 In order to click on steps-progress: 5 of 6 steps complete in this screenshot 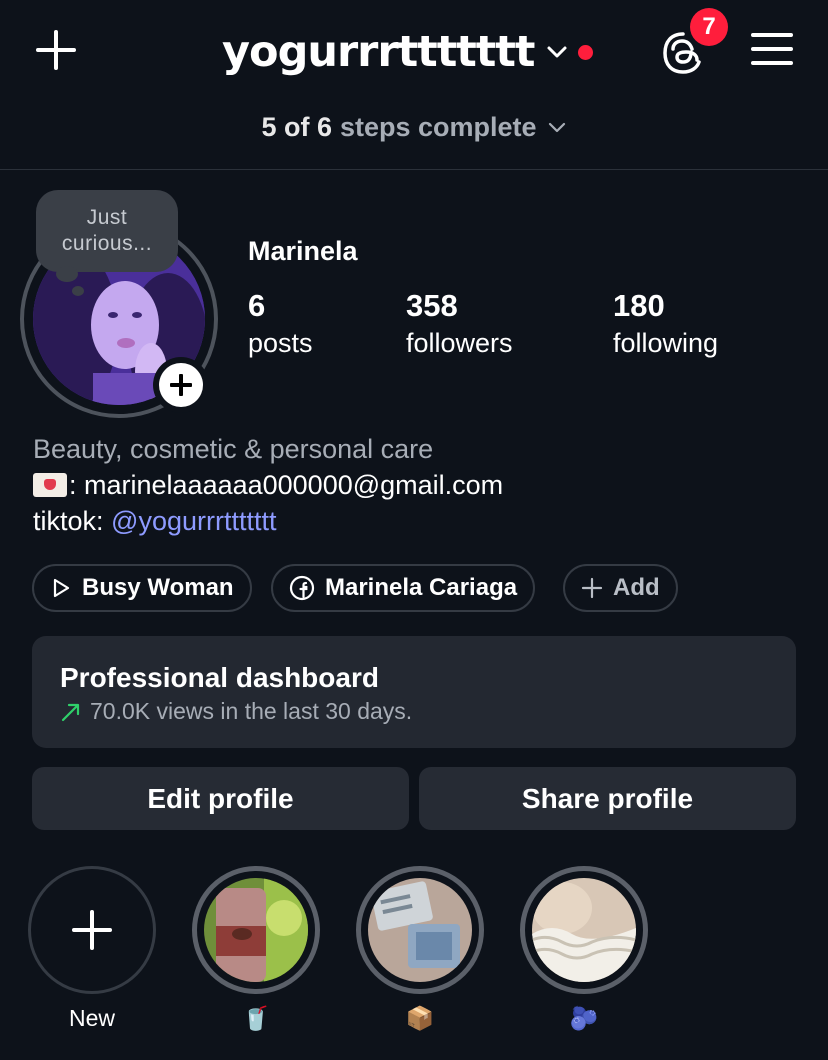, I will do `click(414, 127)`.